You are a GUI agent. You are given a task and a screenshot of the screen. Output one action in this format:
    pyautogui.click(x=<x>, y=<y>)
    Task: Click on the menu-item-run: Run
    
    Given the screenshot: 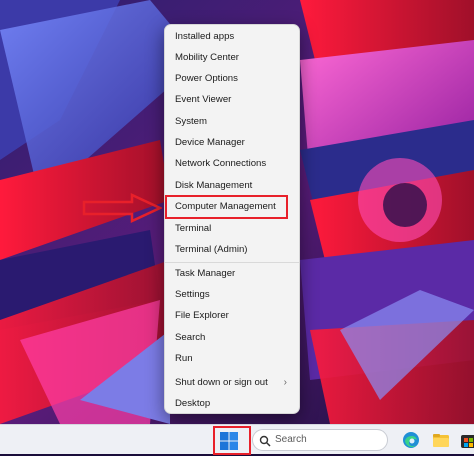 What is the action you would take?
    pyautogui.click(x=232, y=359)
    